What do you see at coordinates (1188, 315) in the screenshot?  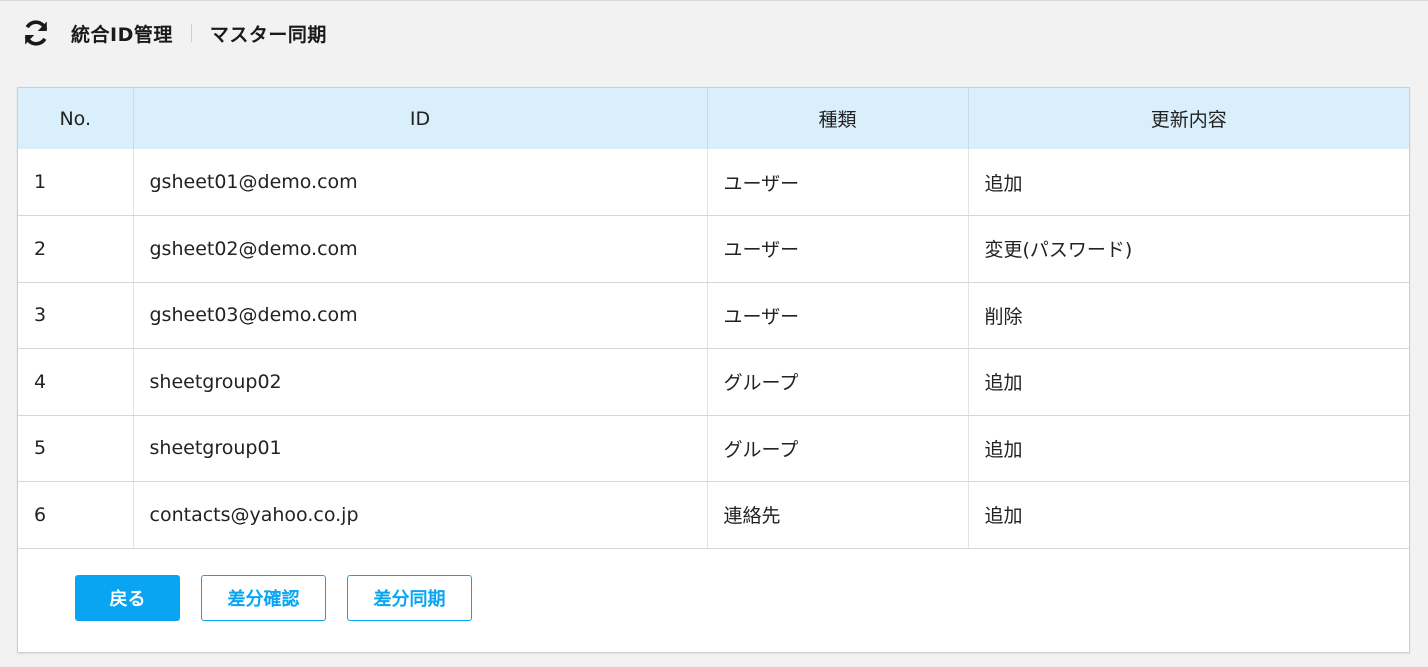 I see `cell-change: 削除` at bounding box center [1188, 315].